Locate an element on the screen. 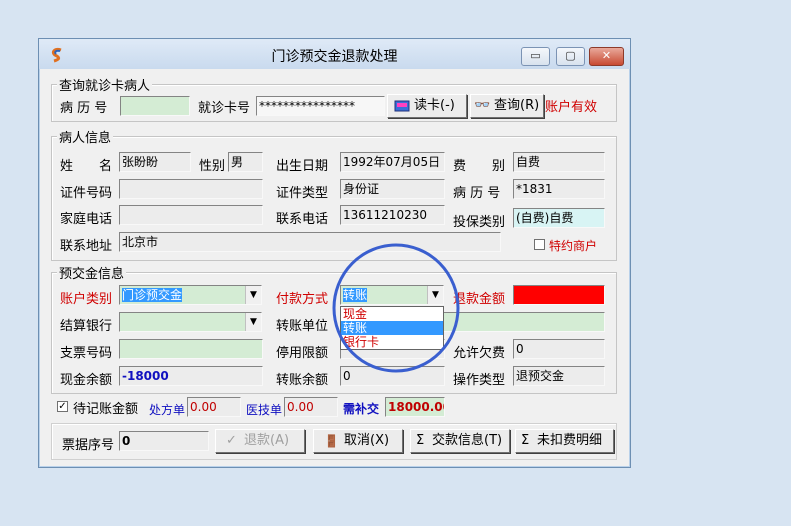 This screenshot has width=791, height=526. id-type-field: 身份证 is located at coordinates (392, 189).